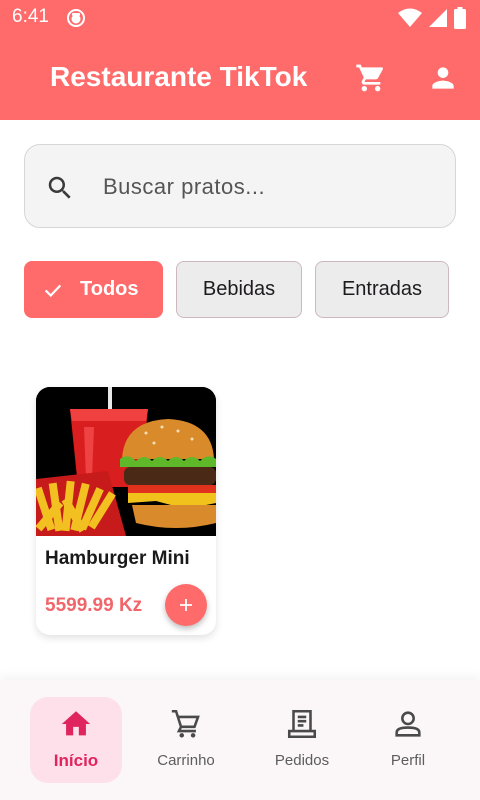 This screenshot has height=800, width=480. I want to click on burger-fries-soda-illustration, so click(126, 461).